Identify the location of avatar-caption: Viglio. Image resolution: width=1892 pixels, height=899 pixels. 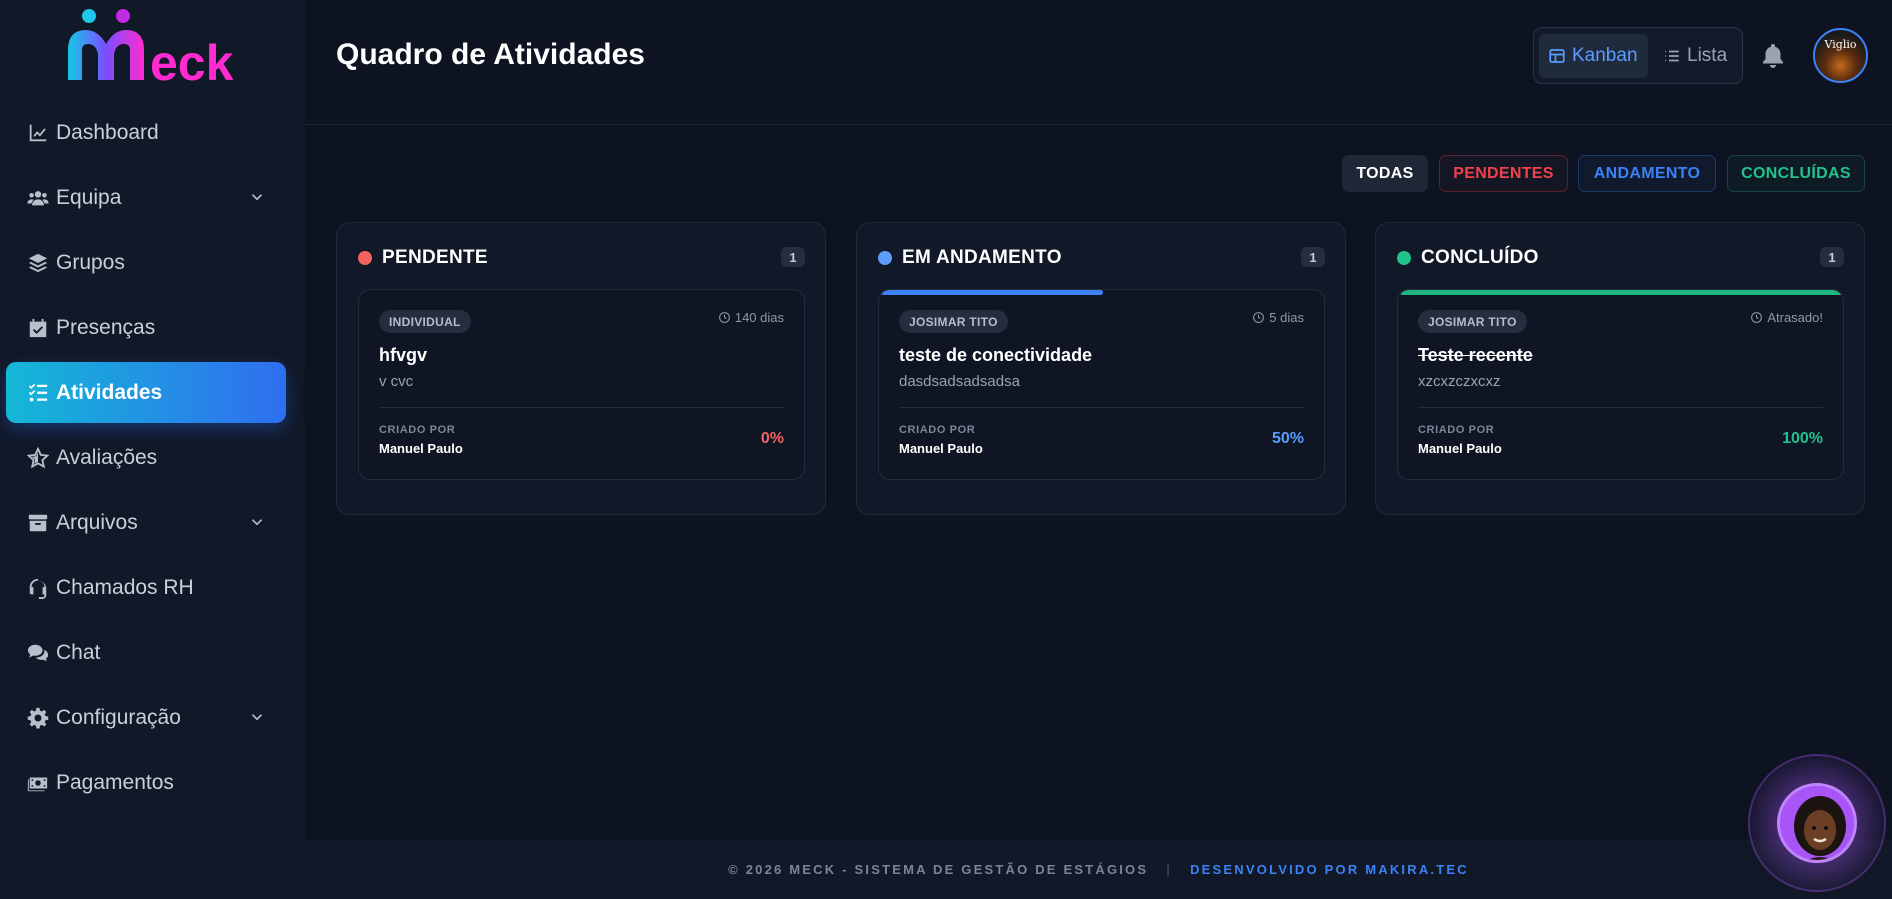
(1840, 44).